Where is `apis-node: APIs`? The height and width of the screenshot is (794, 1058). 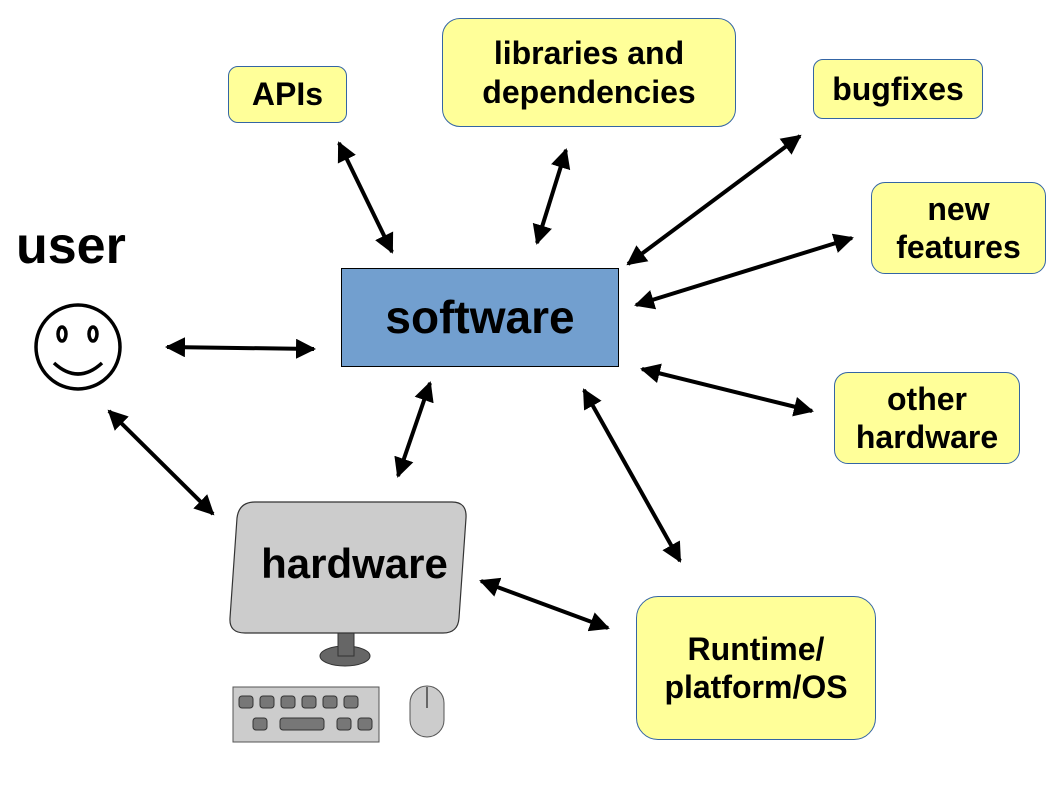
apis-node: APIs is located at coordinates (287, 94).